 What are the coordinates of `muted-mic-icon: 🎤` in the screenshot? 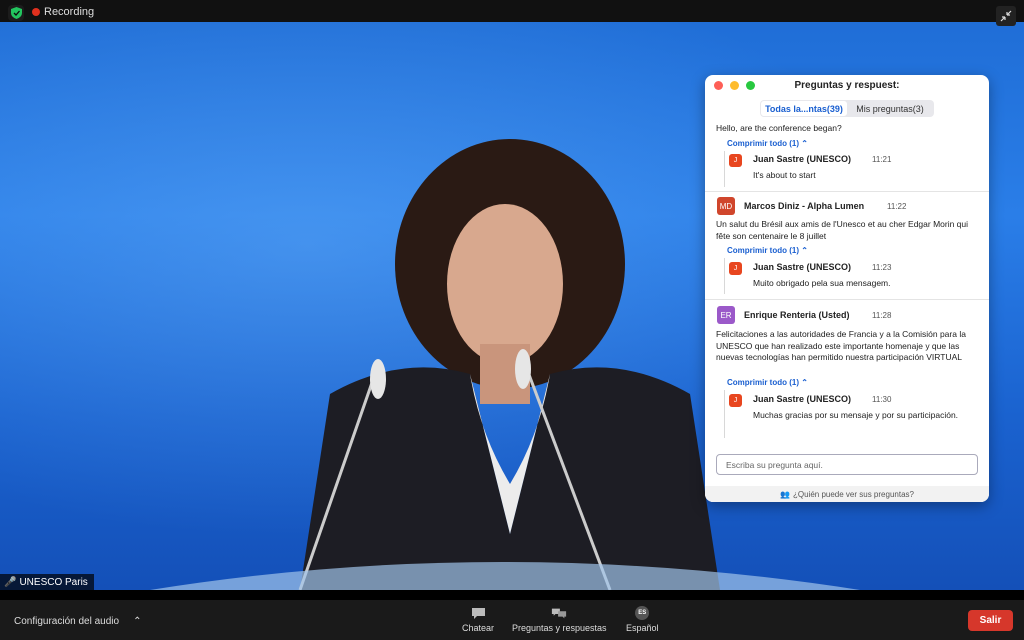 It's located at (10, 582).